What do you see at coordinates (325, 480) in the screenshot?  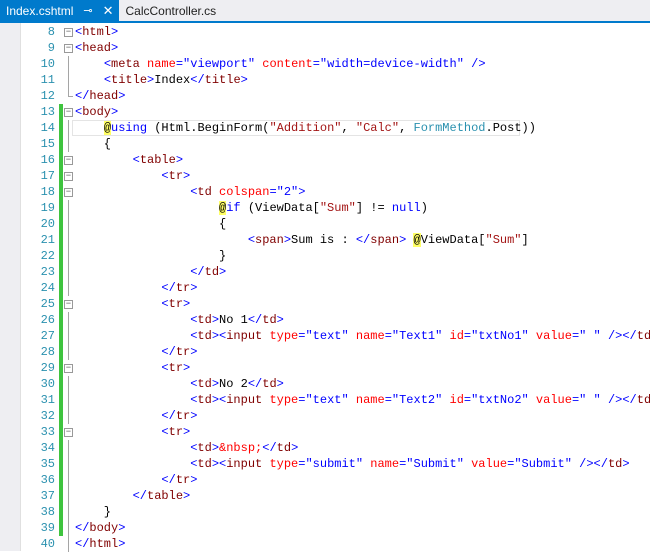 I see `code-line: 36 </tr>` at bounding box center [325, 480].